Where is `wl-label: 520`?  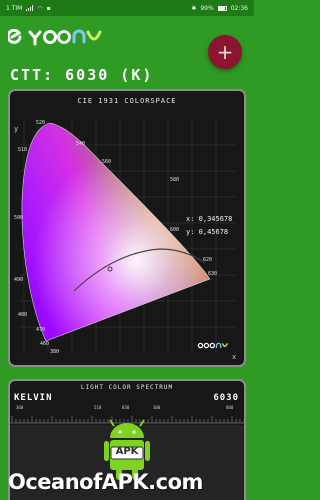 wl-label: 520 is located at coordinates (40, 123).